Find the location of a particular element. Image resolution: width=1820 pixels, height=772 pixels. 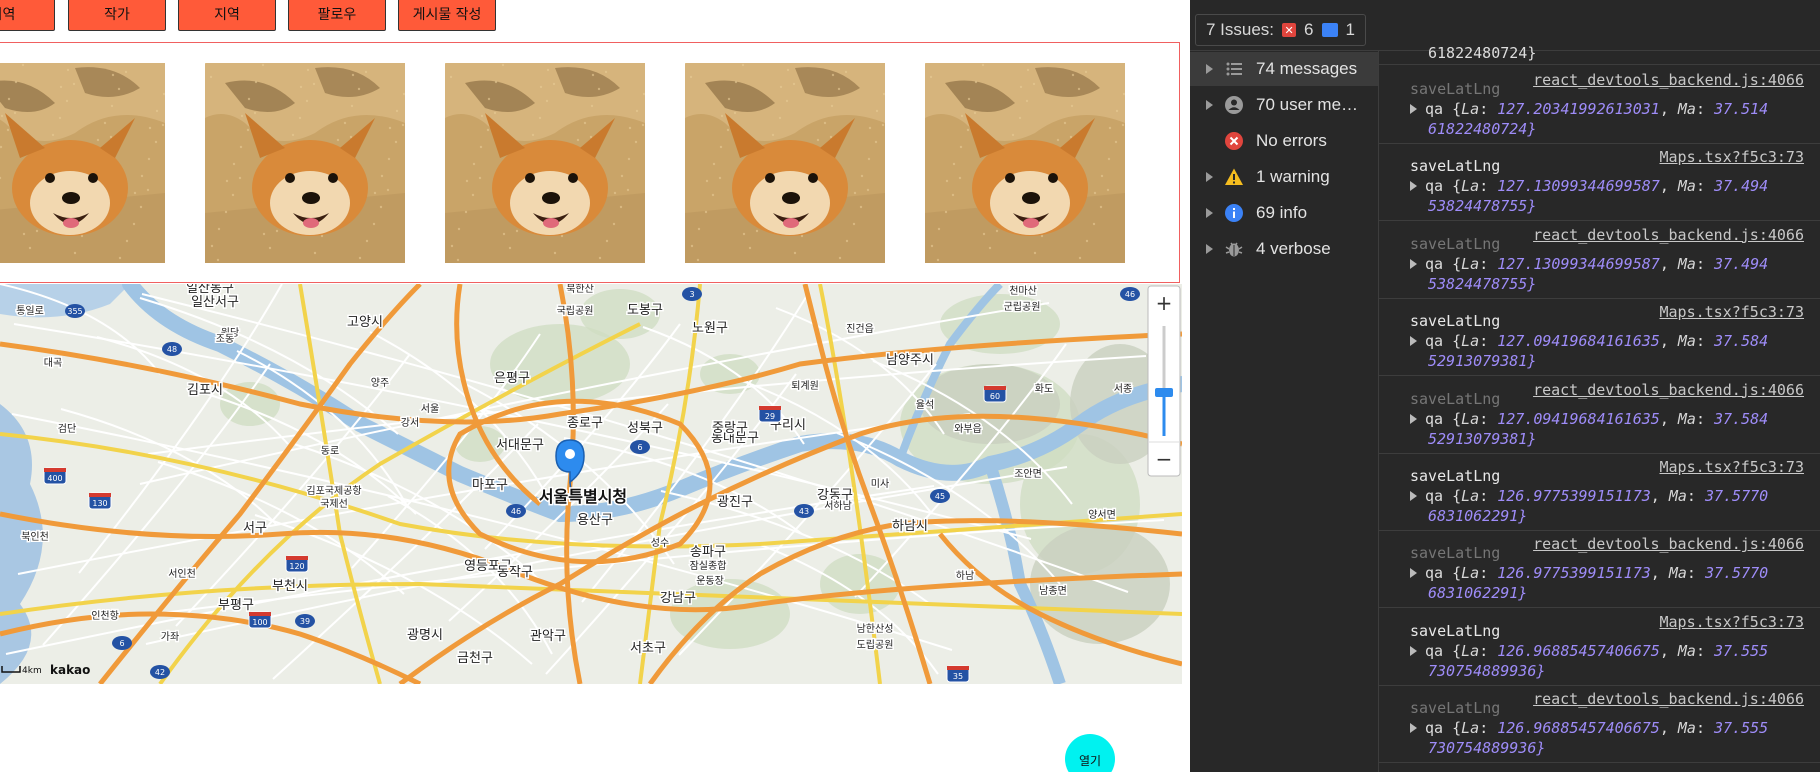

map-place-label: 북한산 is located at coordinates (580, 289).